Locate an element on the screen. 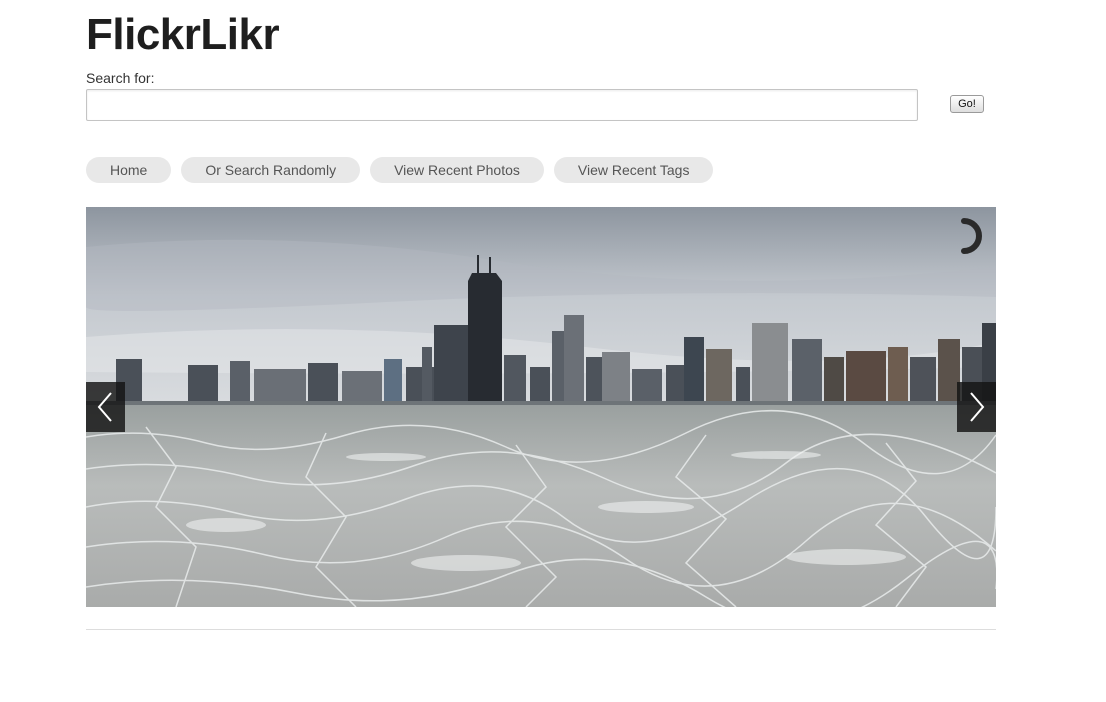  next-photo-button is located at coordinates (976, 407).